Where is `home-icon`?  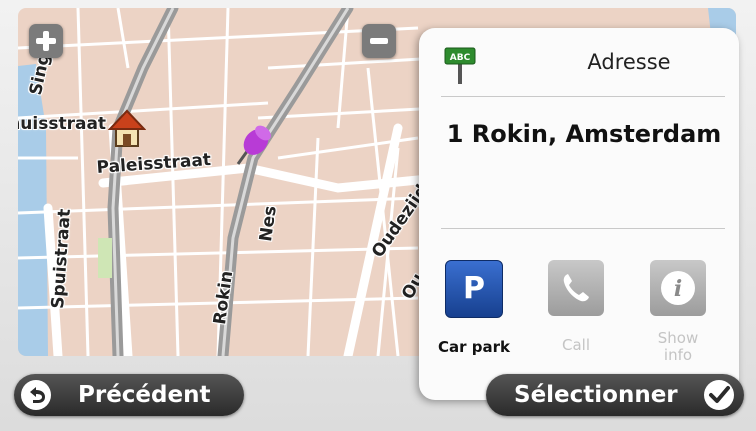 home-icon is located at coordinates (127, 128).